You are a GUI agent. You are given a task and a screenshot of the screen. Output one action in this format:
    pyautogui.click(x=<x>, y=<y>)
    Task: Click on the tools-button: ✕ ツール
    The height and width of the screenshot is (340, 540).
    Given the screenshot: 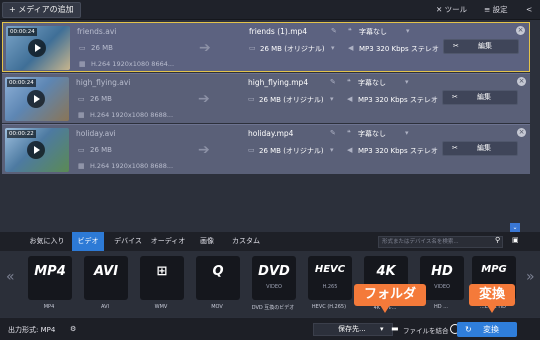 What is the action you would take?
    pyautogui.click(x=451, y=10)
    